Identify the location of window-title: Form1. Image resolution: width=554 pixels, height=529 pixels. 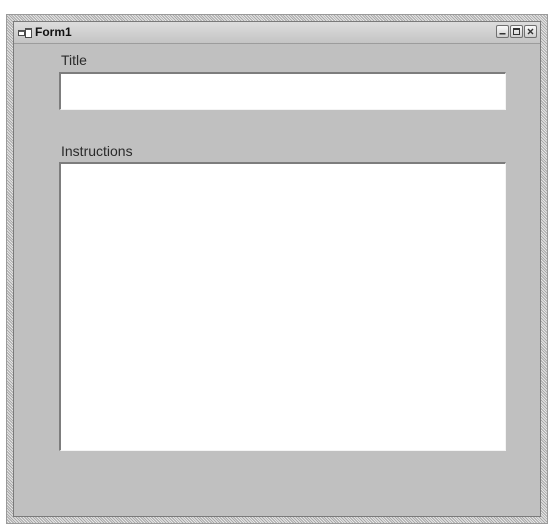
(53, 32).